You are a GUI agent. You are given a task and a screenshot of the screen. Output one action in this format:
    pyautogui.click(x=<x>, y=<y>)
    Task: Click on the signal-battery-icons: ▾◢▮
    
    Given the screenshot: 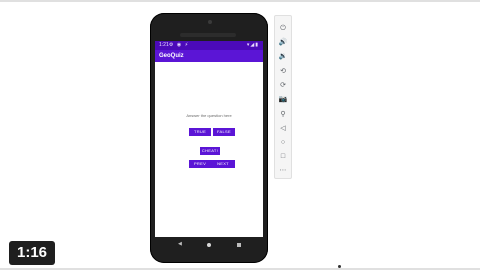 What is the action you would take?
    pyautogui.click(x=252, y=45)
    